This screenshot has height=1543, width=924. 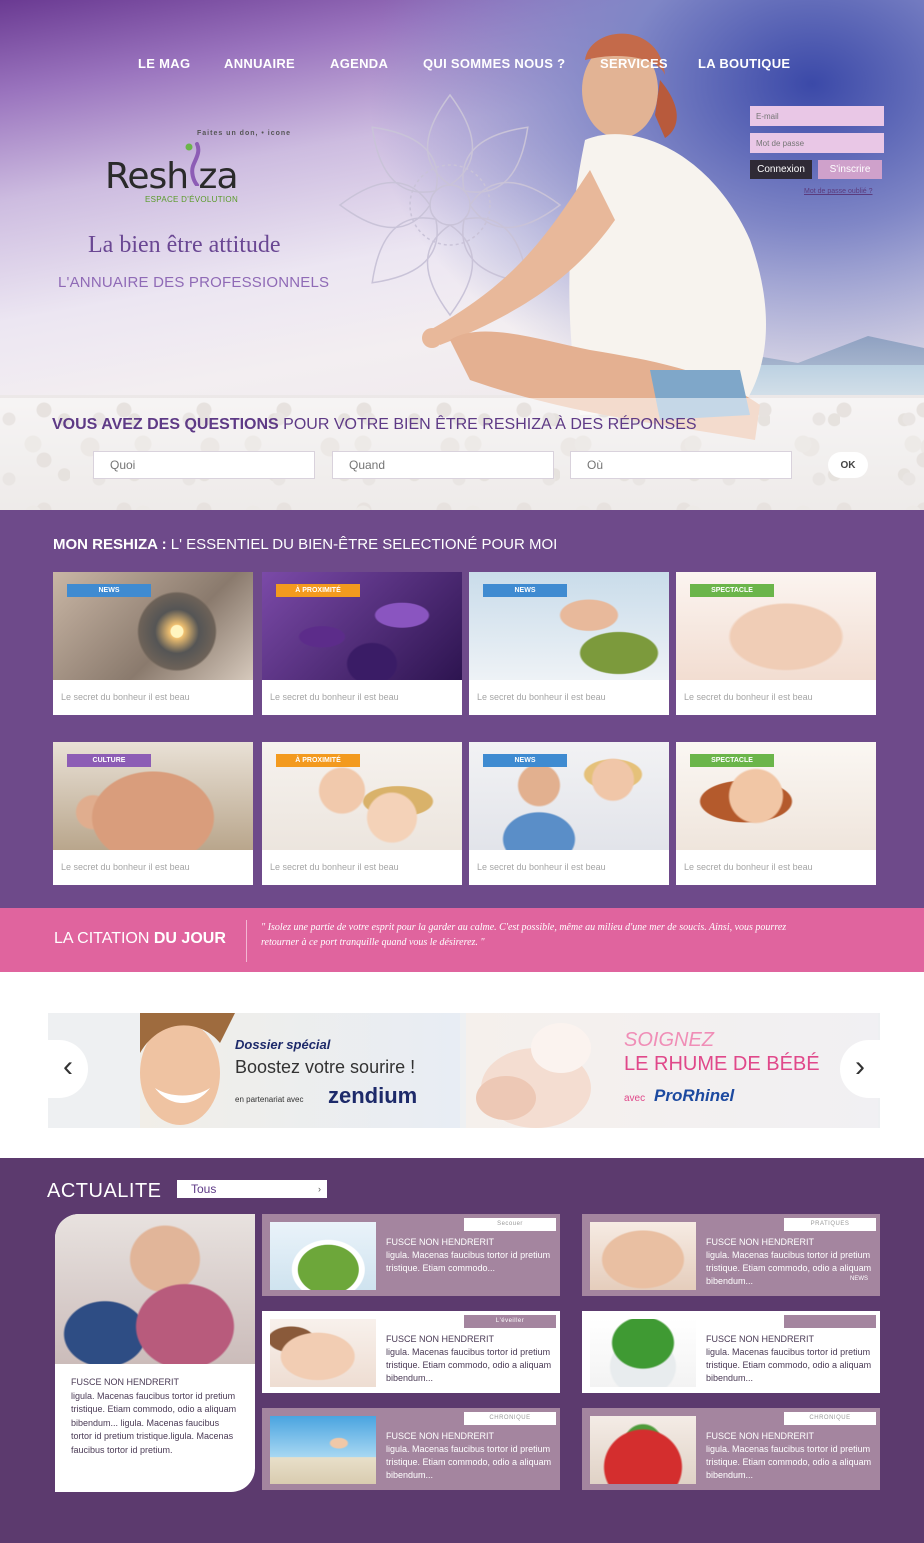 I want to click on banner1-kicker: Dossier spécial, so click(x=283, y=1044).